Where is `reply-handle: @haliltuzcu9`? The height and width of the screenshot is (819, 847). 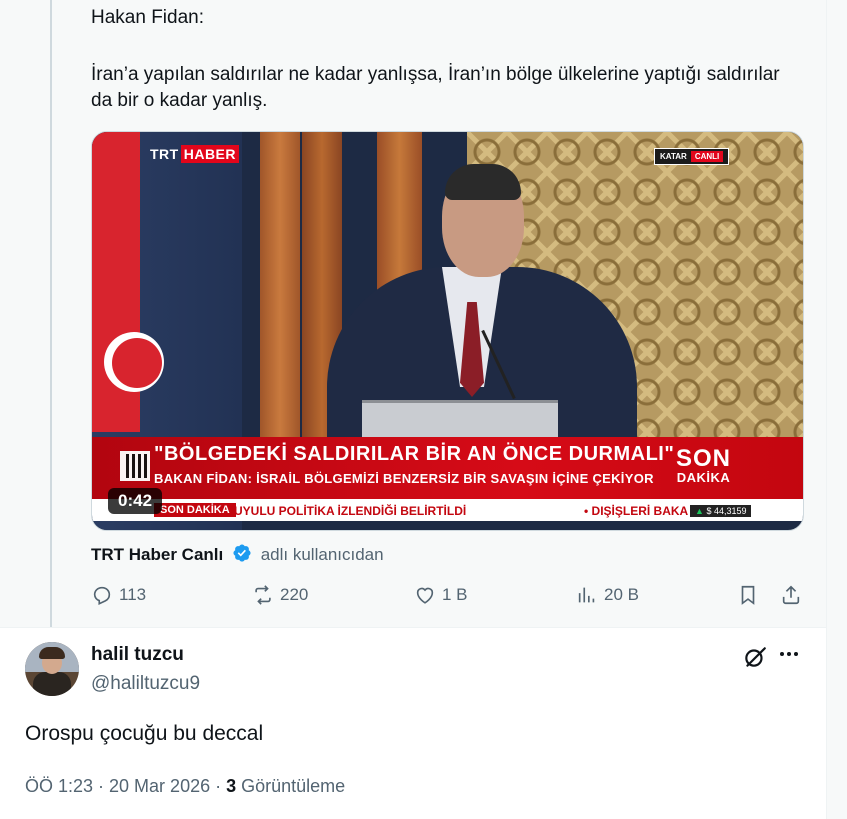 reply-handle: @haliltuzcu9 is located at coordinates (145, 684).